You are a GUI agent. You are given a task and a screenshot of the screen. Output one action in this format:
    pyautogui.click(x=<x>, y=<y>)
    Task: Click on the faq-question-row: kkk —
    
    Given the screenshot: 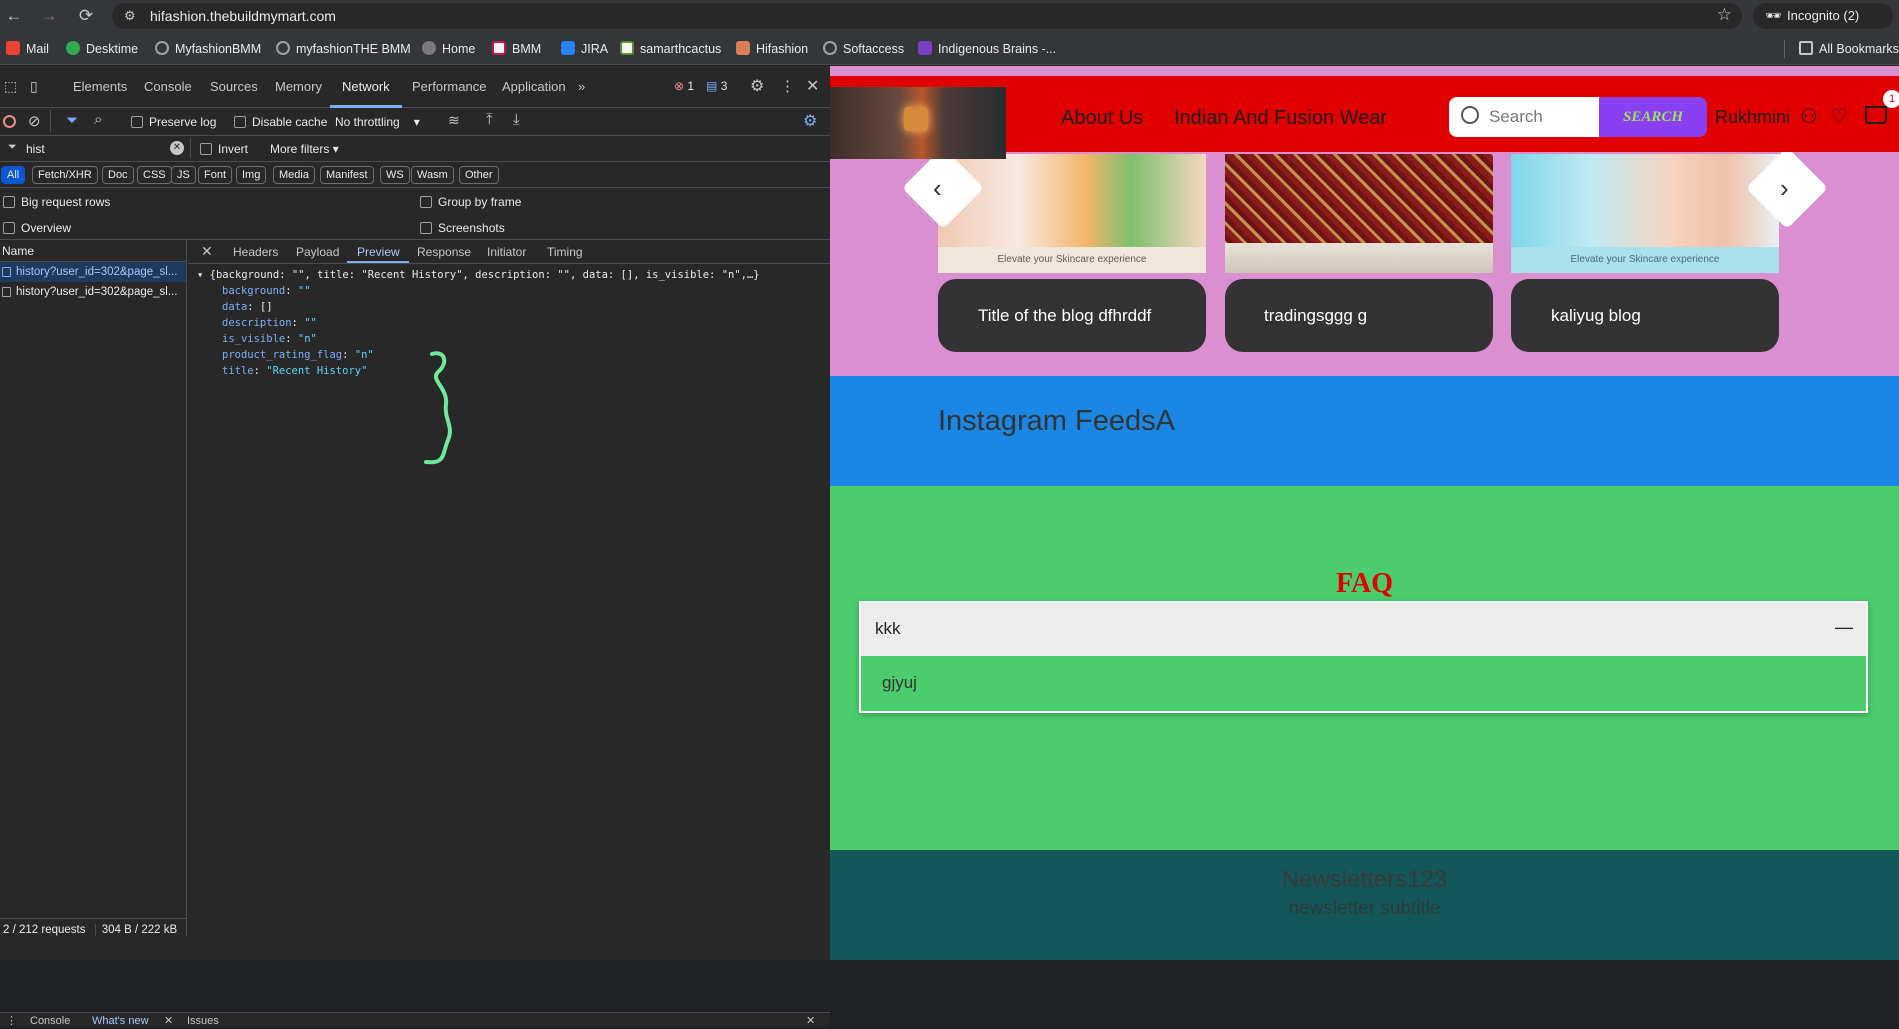 What is the action you would take?
    pyautogui.click(x=1363, y=629)
    